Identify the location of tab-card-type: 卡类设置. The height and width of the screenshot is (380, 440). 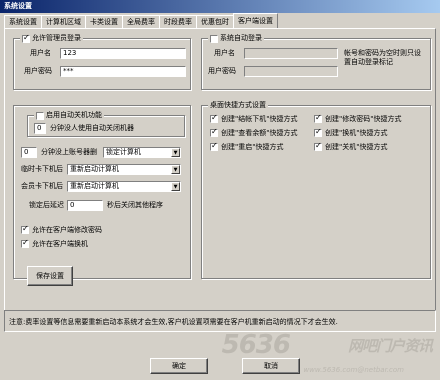
(104, 21).